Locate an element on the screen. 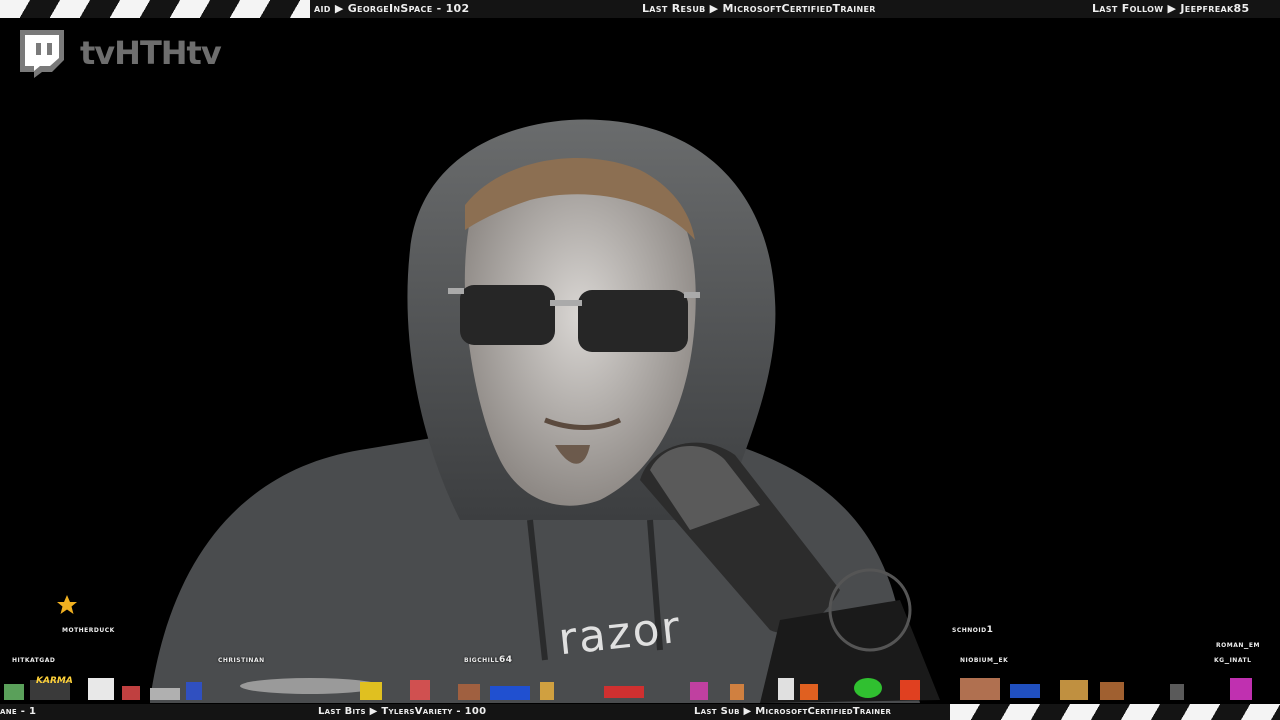 This screenshot has width=1280, height=720. sunglasses-left is located at coordinates (507, 315).